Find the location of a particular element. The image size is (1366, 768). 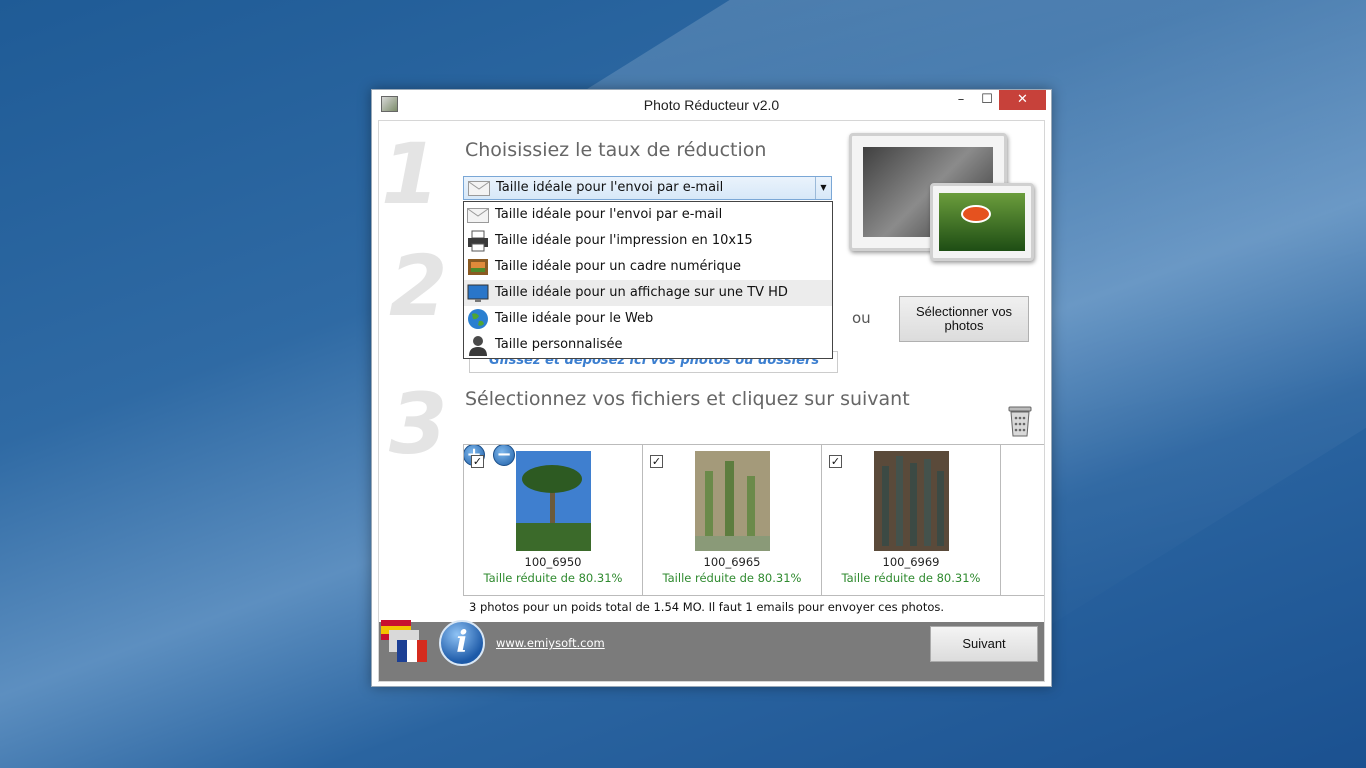

file-name: 100_6950 is located at coordinates (553, 562).